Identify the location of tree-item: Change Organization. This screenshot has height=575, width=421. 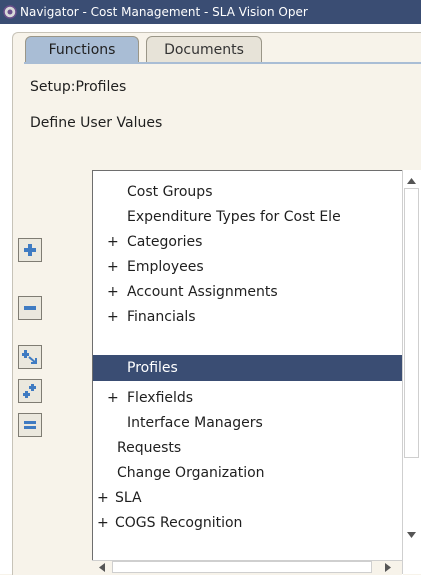
(248, 472).